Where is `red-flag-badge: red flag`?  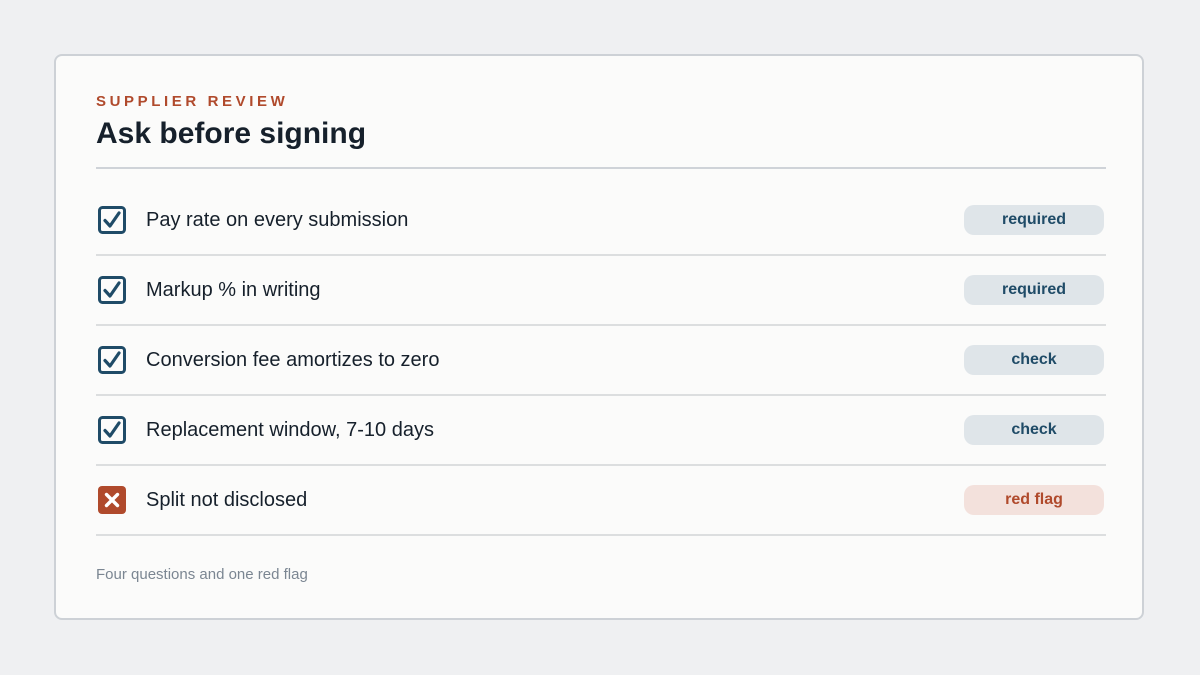
red-flag-badge: red flag is located at coordinates (1034, 500).